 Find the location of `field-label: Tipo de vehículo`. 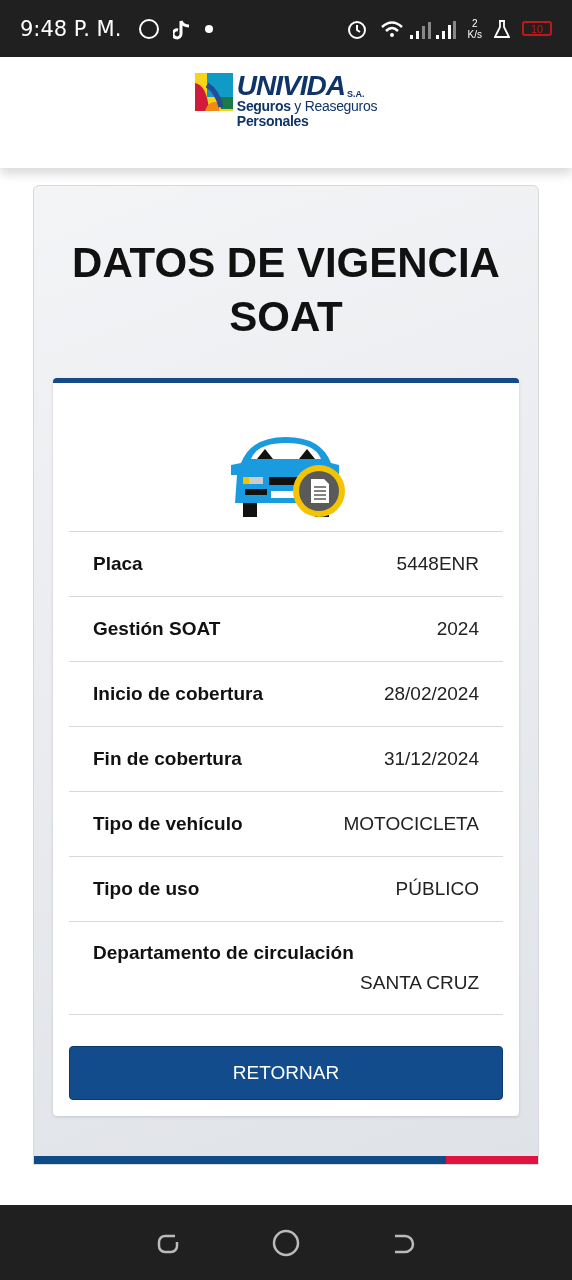

field-label: Tipo de vehículo is located at coordinates (168, 824).